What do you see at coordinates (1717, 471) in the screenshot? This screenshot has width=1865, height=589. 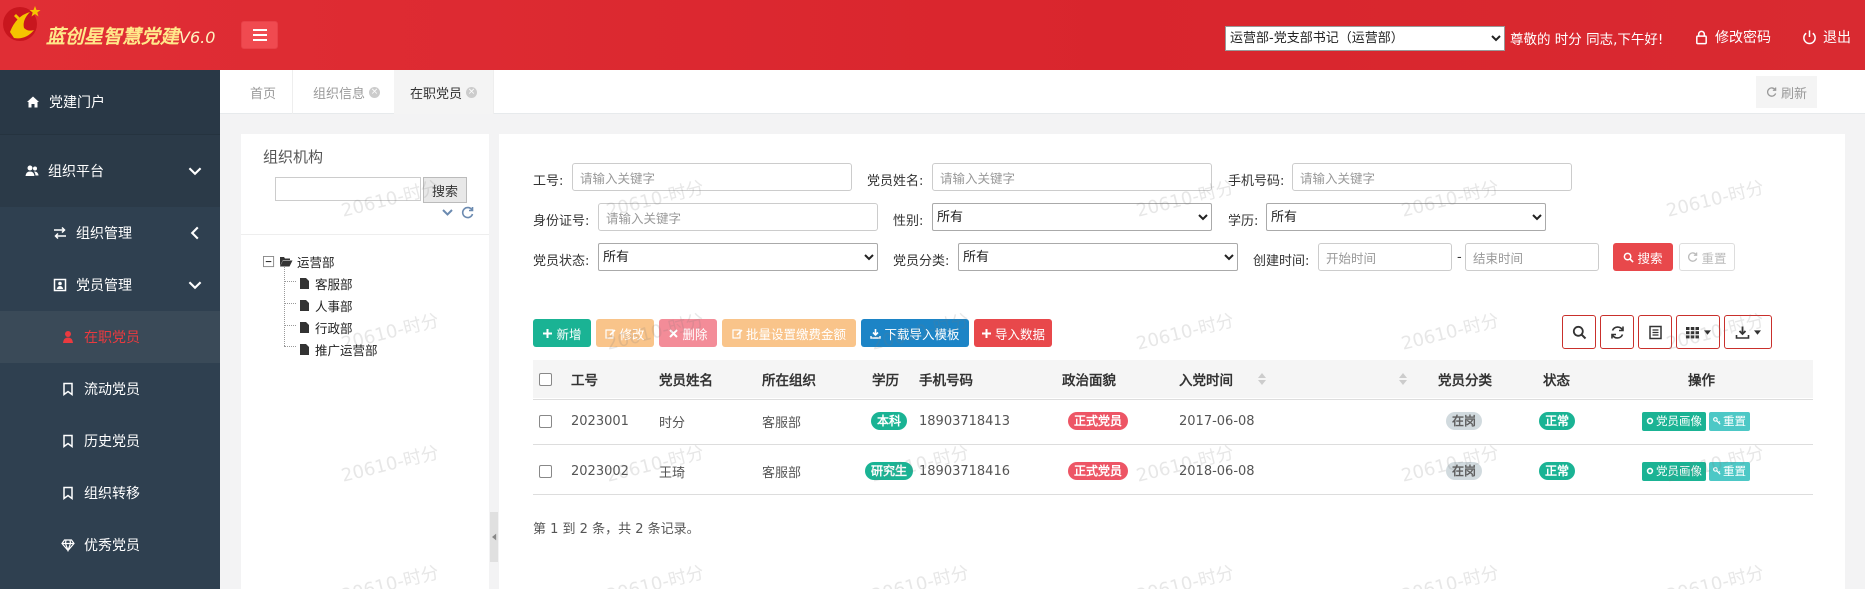 I see `key-icon` at bounding box center [1717, 471].